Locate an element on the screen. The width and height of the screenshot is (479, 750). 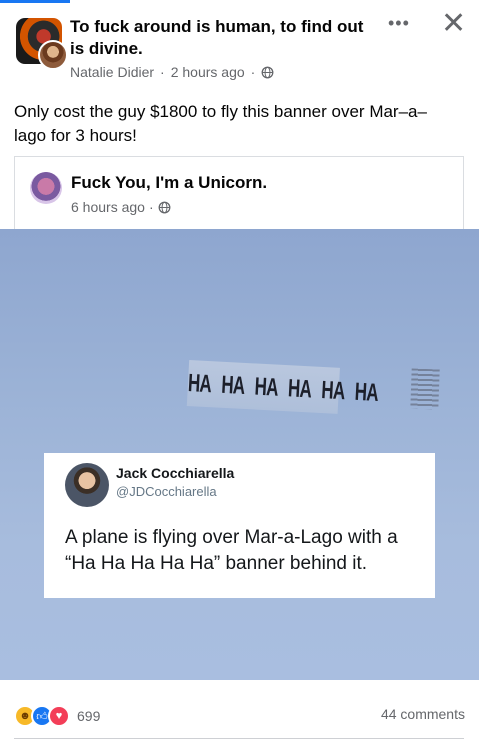
tweet-avatar is located at coordinates (87, 485).